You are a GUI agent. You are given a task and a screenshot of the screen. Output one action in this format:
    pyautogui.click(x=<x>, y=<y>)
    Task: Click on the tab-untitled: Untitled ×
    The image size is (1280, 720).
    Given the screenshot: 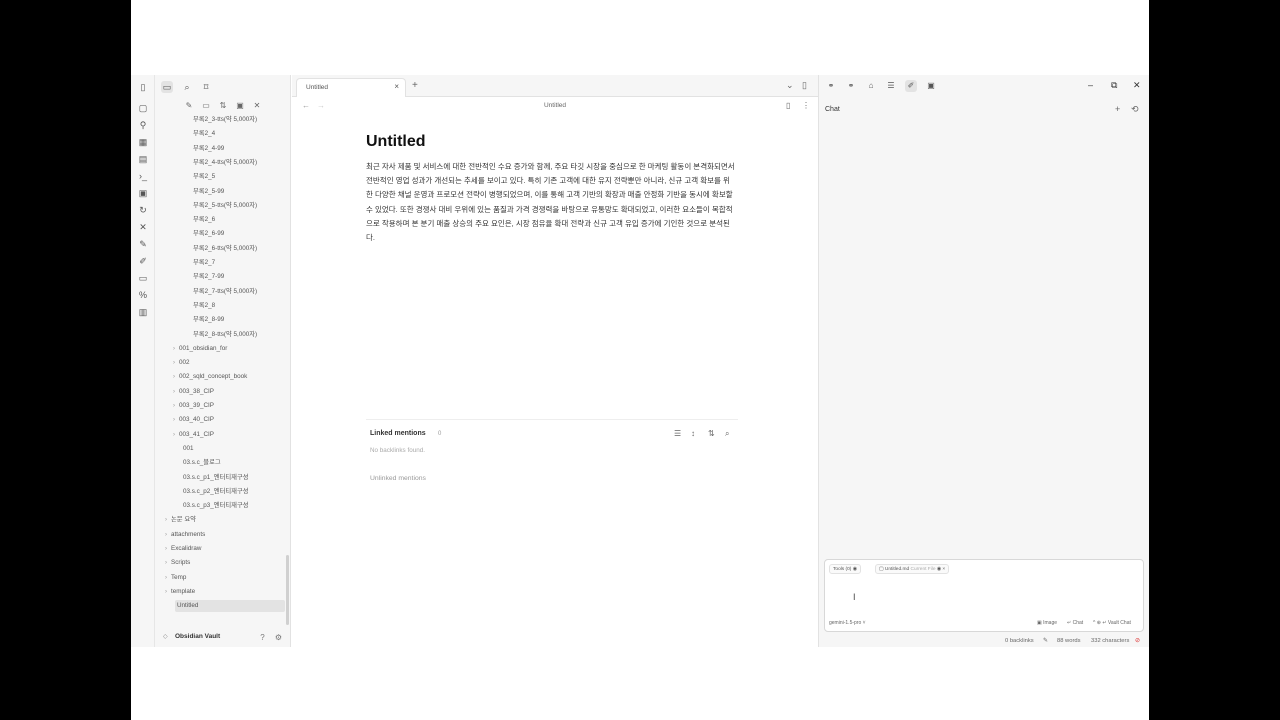 What is the action you would take?
    pyautogui.click(x=351, y=87)
    